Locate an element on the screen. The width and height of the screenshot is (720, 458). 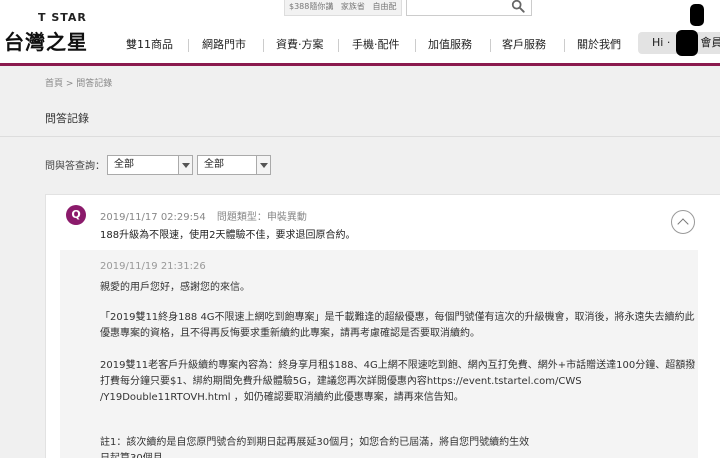
question-text: 188升級為不限速，使用2天體驗不佳，要求退回原合約。 is located at coordinates (228, 235).